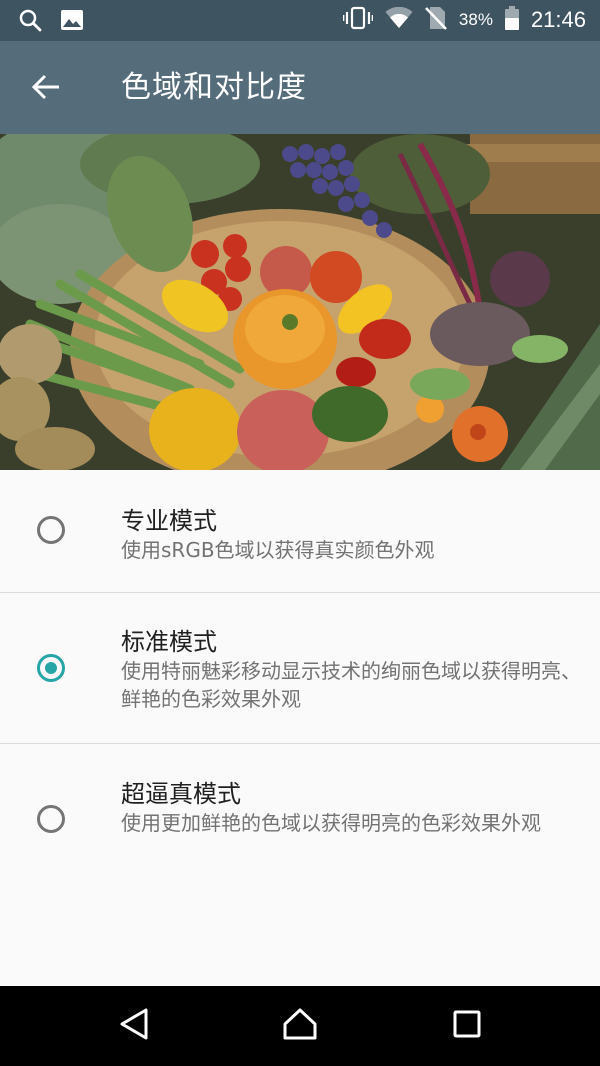 The width and height of the screenshot is (600, 1066). What do you see at coordinates (72, 22) in the screenshot?
I see `image-icon` at bounding box center [72, 22].